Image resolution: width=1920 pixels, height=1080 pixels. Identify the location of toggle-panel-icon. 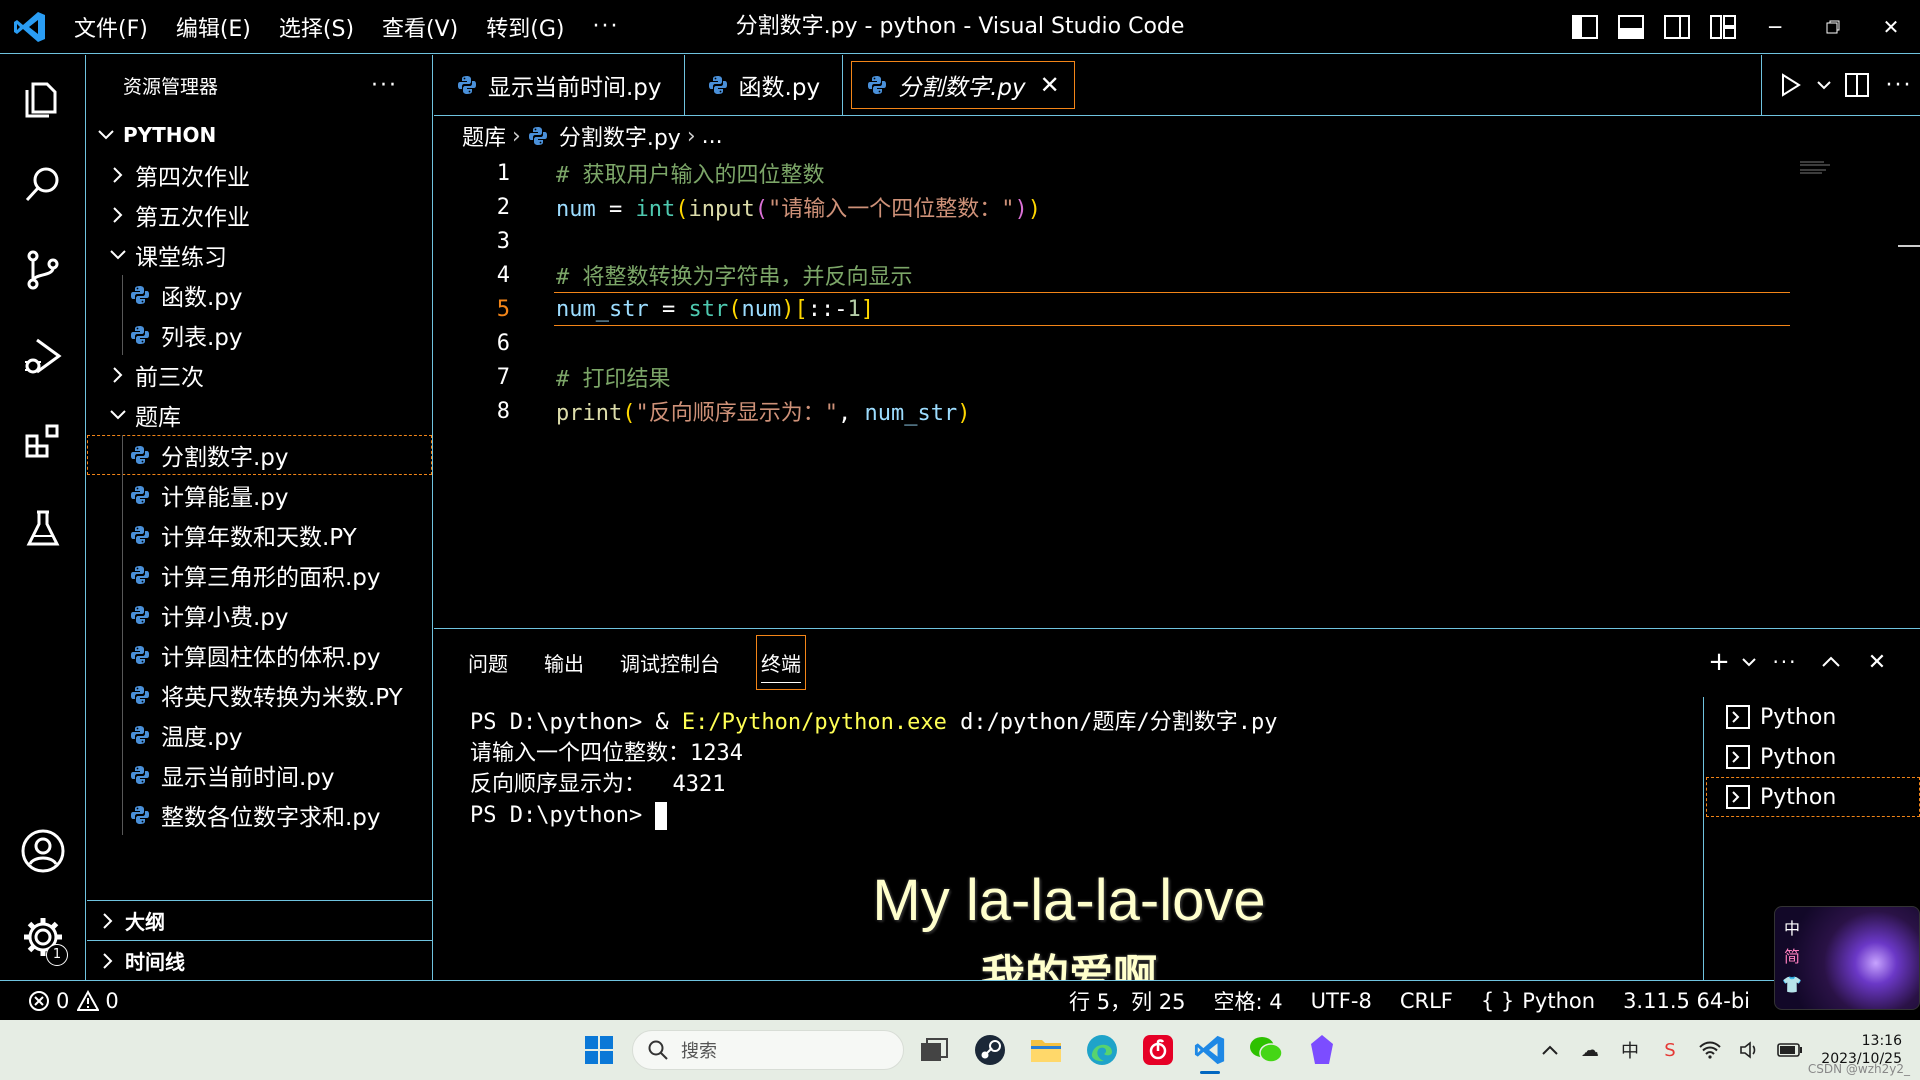
(1631, 27).